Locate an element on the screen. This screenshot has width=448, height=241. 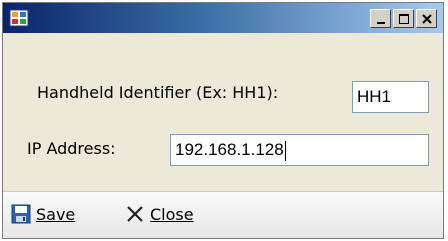
ip-address-value: 192.168.1.128 is located at coordinates (229, 149).